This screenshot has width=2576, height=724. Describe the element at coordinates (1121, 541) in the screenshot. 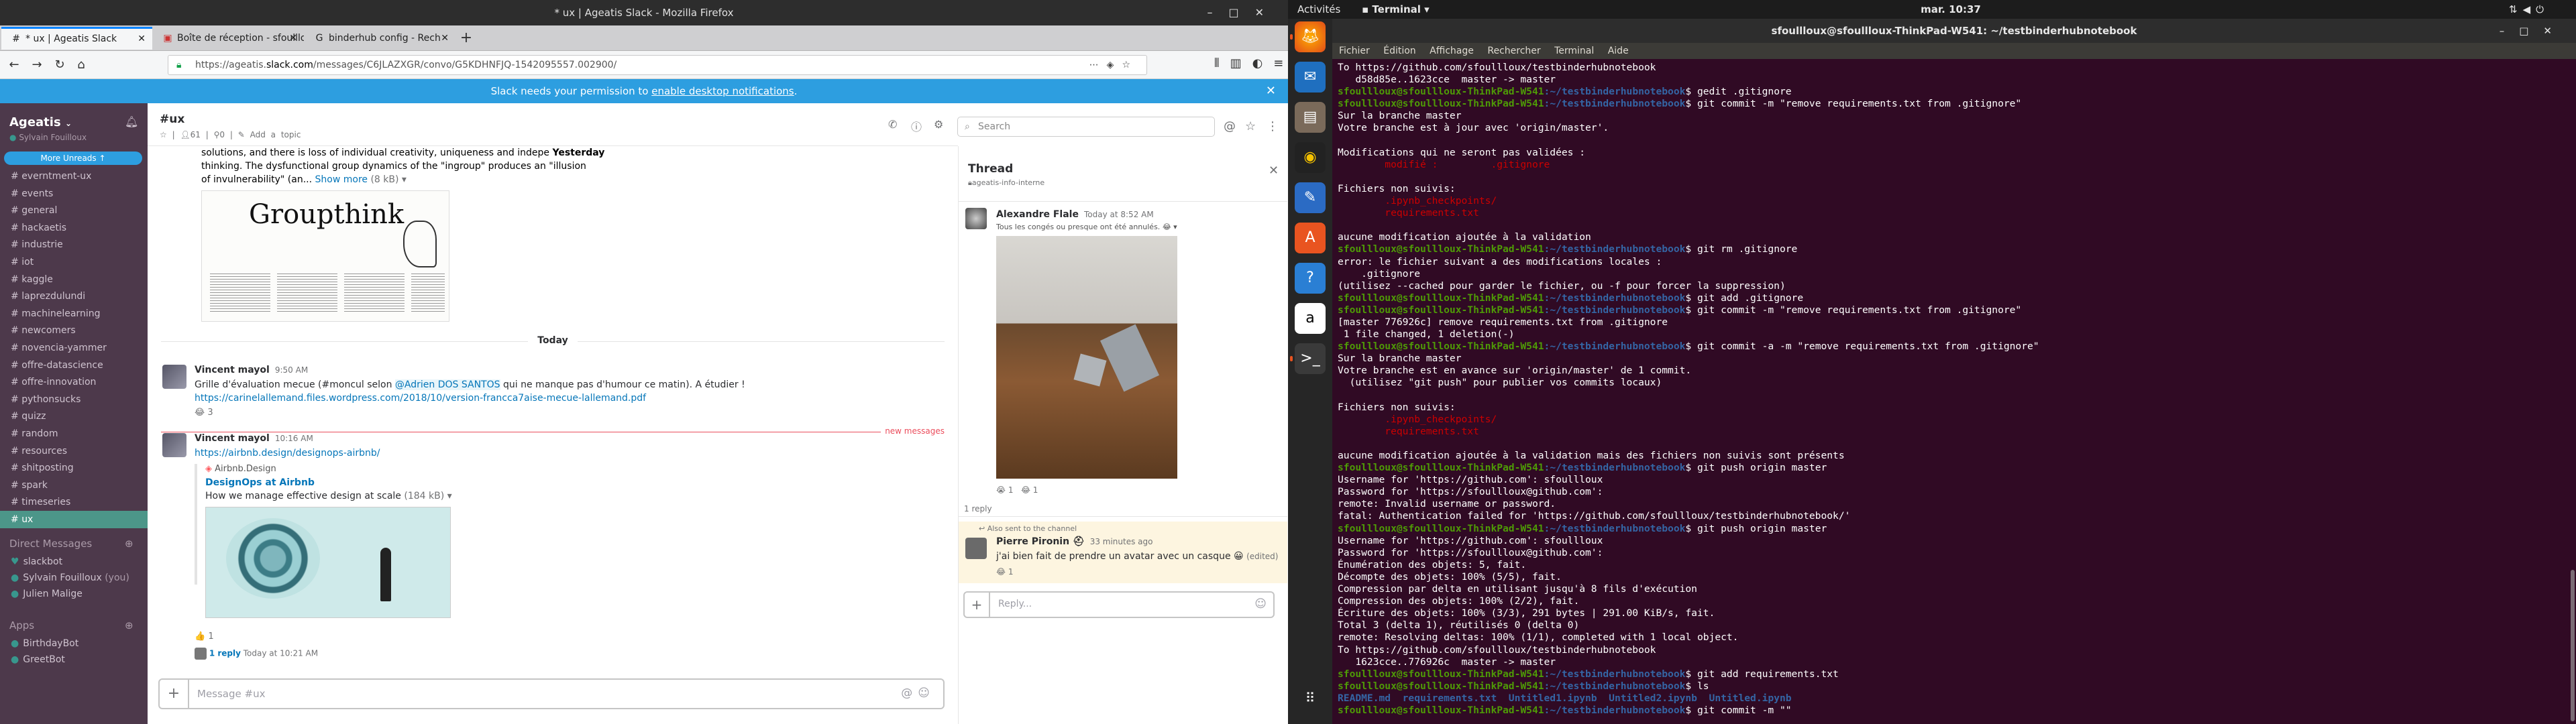

I see `timestamp: 33 minutes ago` at that location.